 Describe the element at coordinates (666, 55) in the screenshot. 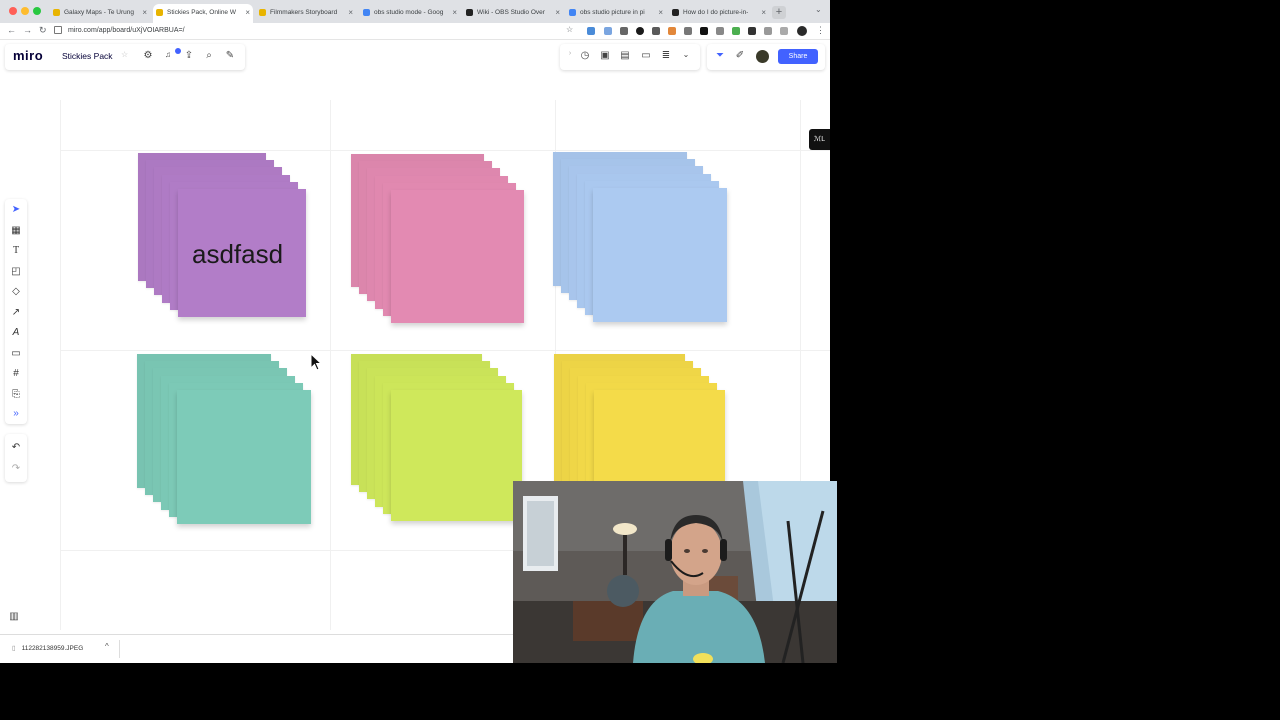

I see `list-icon: ≣` at that location.